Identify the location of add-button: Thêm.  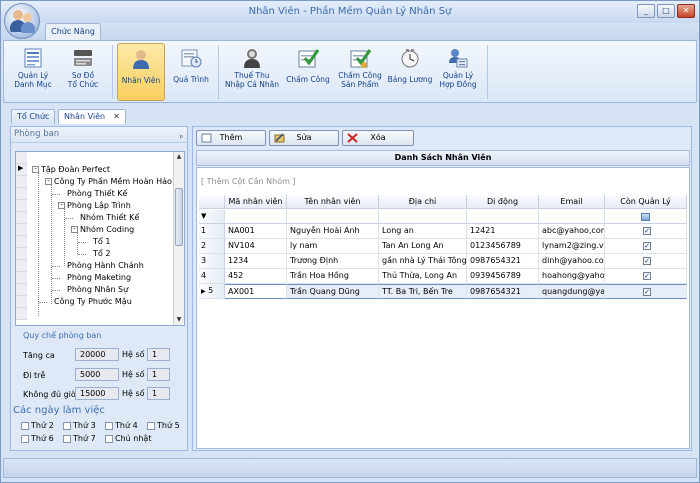
(231, 138).